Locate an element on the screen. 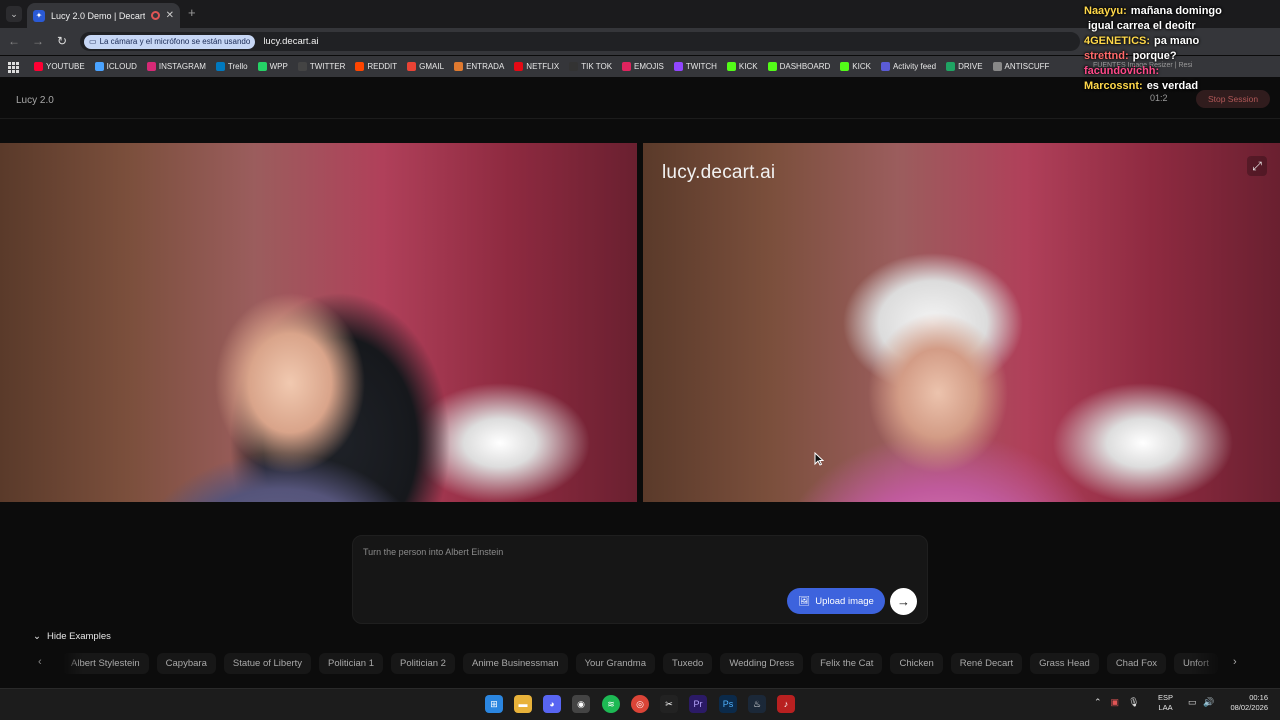  mouse-cursor-icon is located at coordinates (819, 459).